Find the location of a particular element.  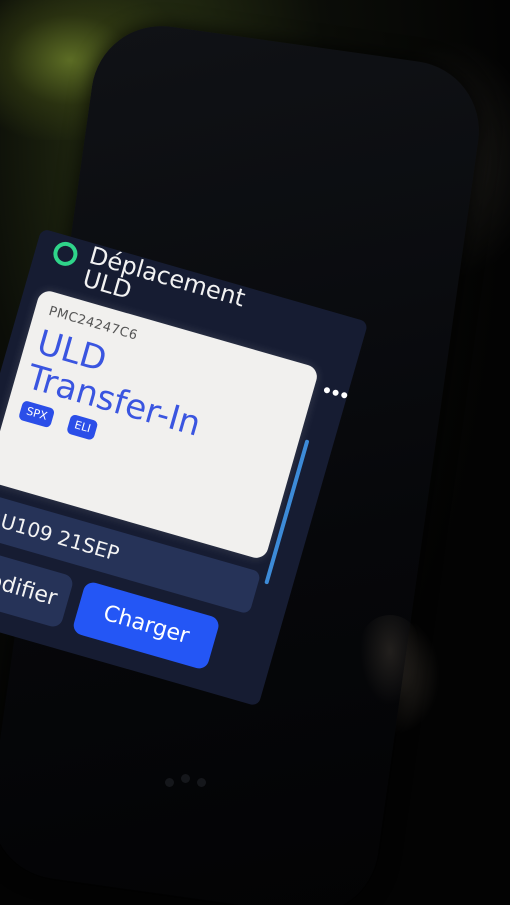

card-title-subline: Transfer-In is located at coordinates (114, 401).